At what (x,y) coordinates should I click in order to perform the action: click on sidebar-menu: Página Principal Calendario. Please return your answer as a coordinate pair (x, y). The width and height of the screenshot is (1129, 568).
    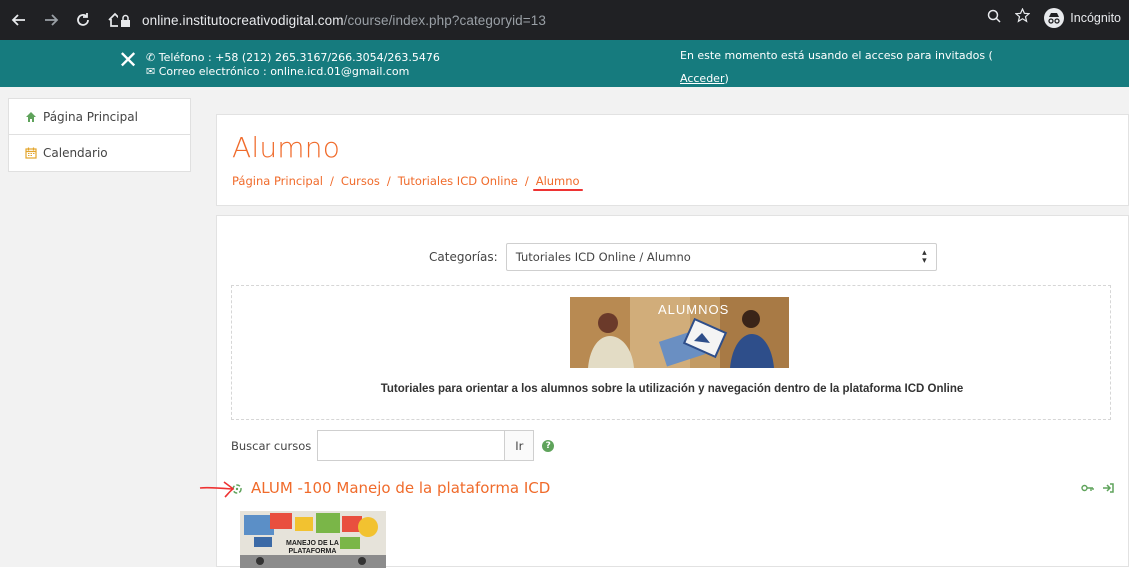
    Looking at the image, I should click on (99, 135).